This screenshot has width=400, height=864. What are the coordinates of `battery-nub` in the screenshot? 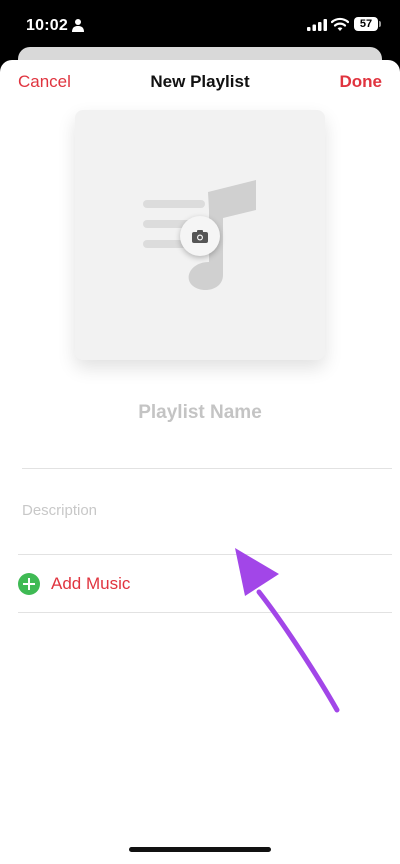 It's located at (380, 24).